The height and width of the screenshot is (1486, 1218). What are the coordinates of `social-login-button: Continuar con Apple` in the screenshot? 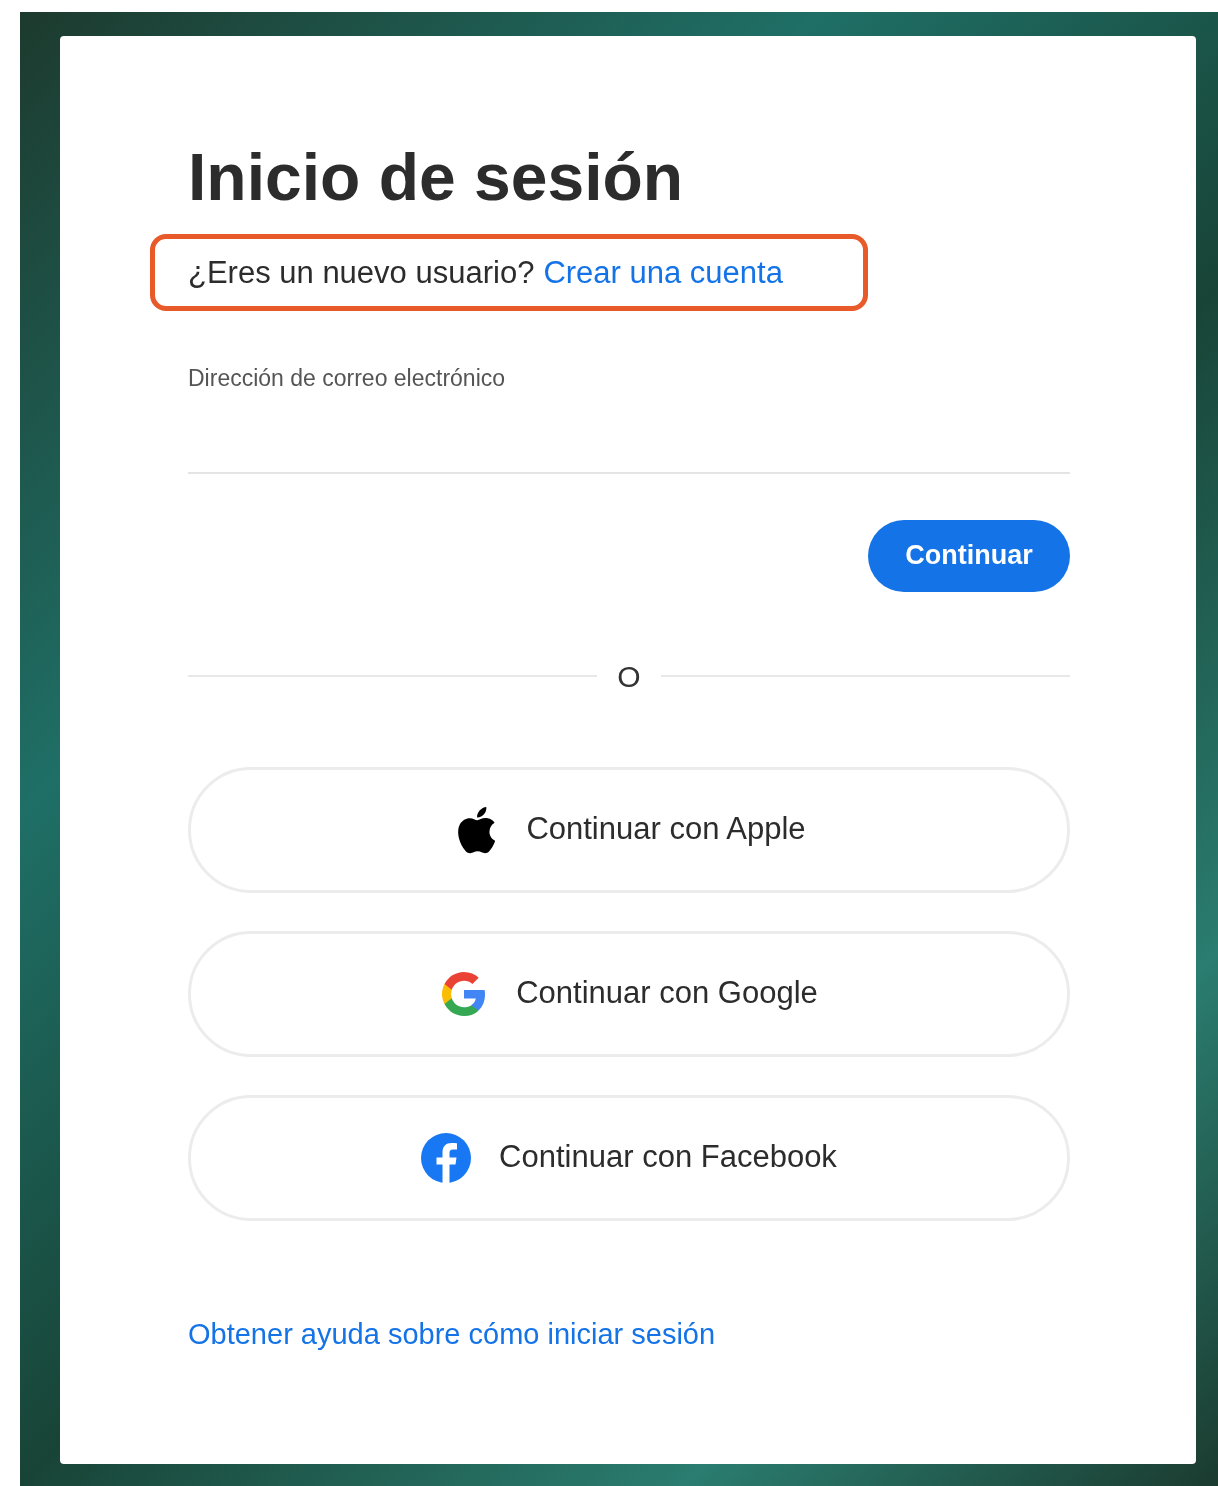 It's located at (629, 829).